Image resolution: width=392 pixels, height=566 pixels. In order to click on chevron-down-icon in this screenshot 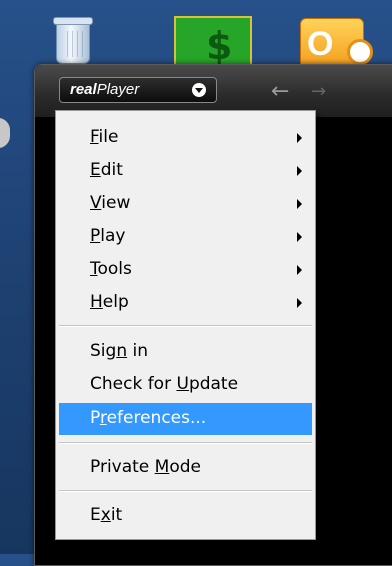, I will do `click(199, 90)`.